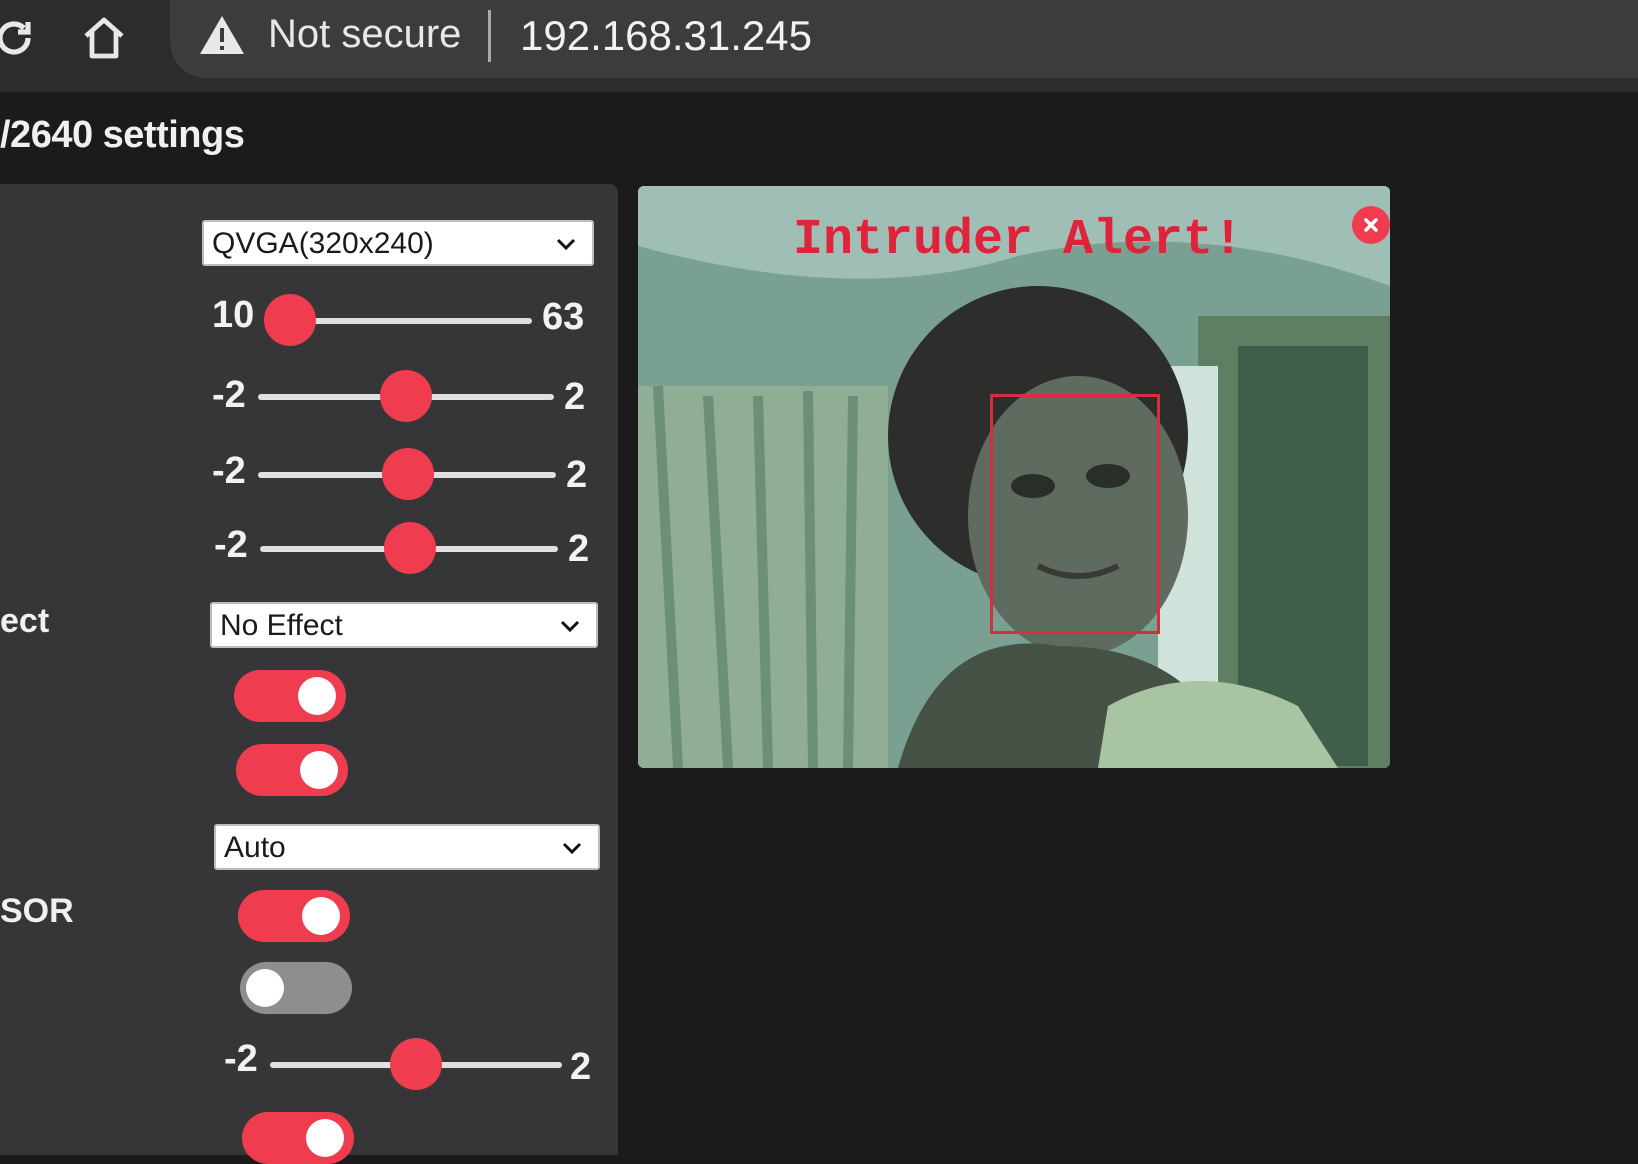 This screenshot has height=1164, width=1638. What do you see at coordinates (229, 395) in the screenshot?
I see `brightness-min: -2` at bounding box center [229, 395].